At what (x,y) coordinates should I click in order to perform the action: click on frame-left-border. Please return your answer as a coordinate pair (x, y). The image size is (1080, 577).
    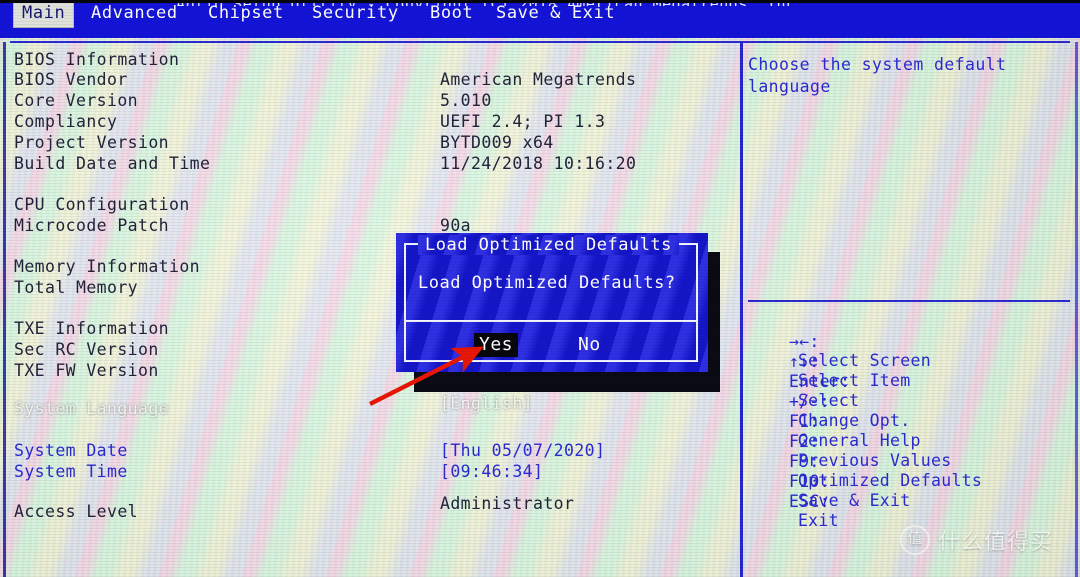
    Looking at the image, I should click on (4, 309).